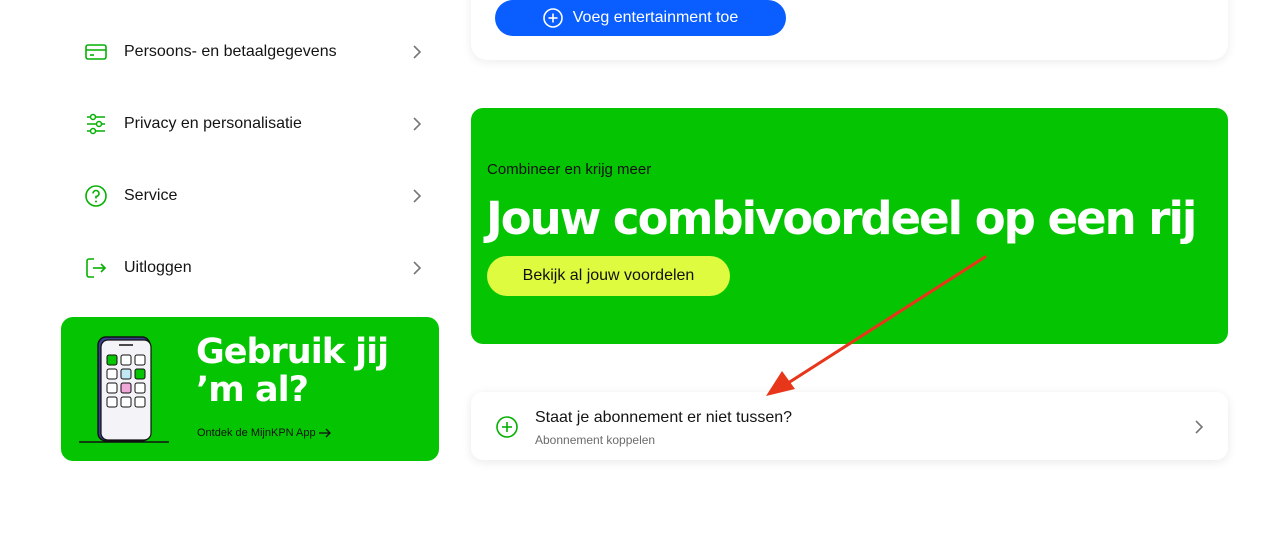 This screenshot has width=1268, height=534. What do you see at coordinates (655, 17) in the screenshot?
I see `add-entertainment-label: Voeg entertainment toe` at bounding box center [655, 17].